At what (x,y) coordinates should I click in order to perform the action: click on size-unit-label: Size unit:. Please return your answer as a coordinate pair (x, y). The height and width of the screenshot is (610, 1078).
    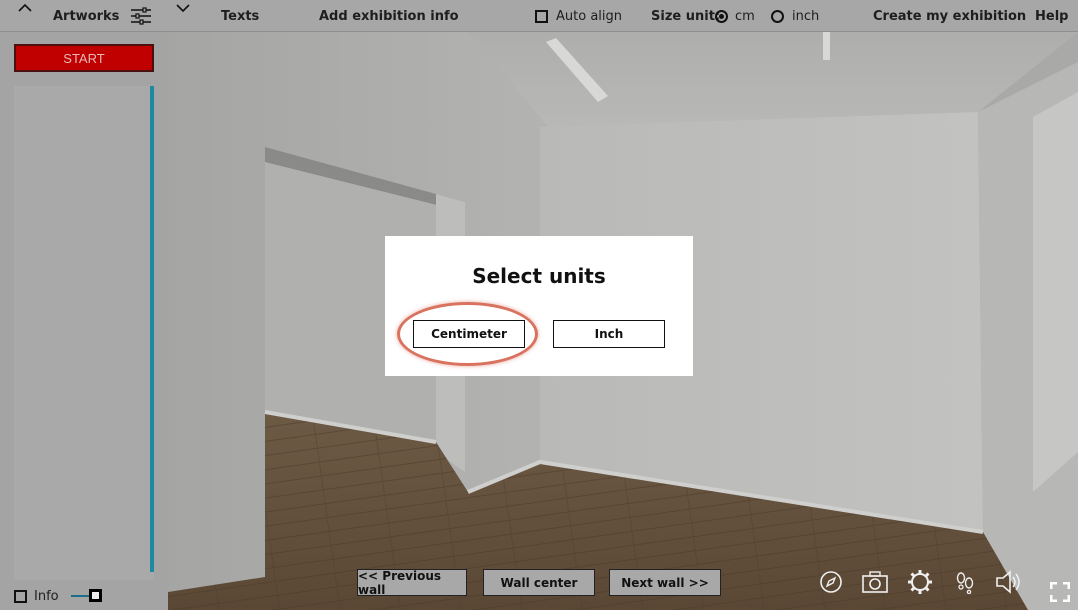
    Looking at the image, I should click on (686, 16).